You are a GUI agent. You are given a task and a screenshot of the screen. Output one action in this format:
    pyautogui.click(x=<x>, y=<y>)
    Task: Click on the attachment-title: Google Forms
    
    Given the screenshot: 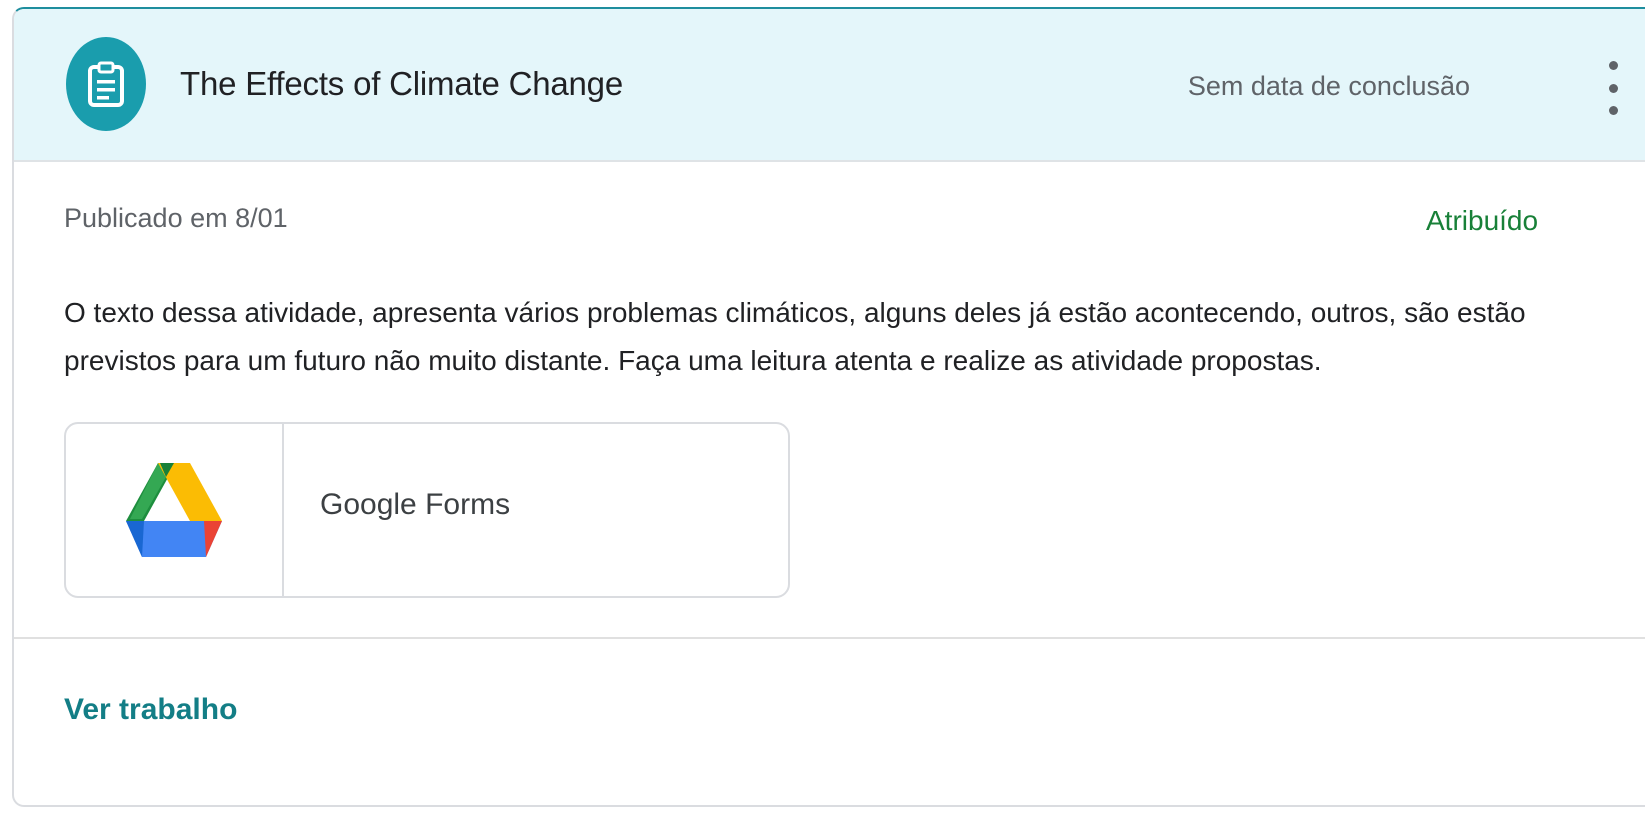 What is the action you would take?
    pyautogui.click(x=415, y=504)
    